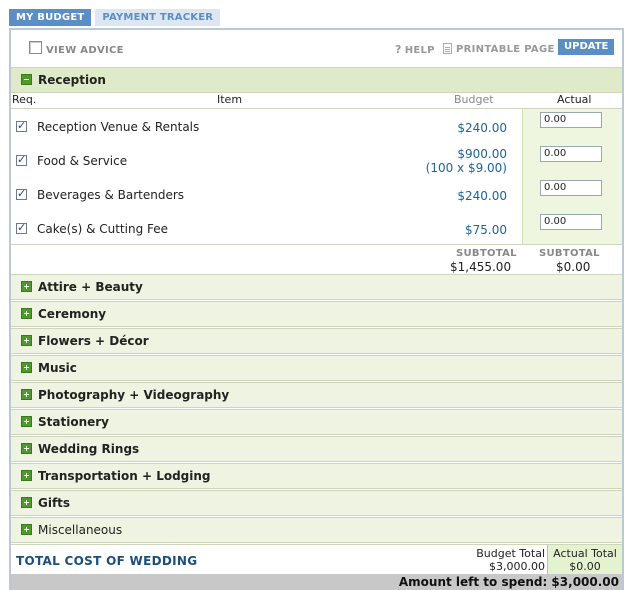  I want to click on budget-total-value: $3,000.00, so click(517, 566).